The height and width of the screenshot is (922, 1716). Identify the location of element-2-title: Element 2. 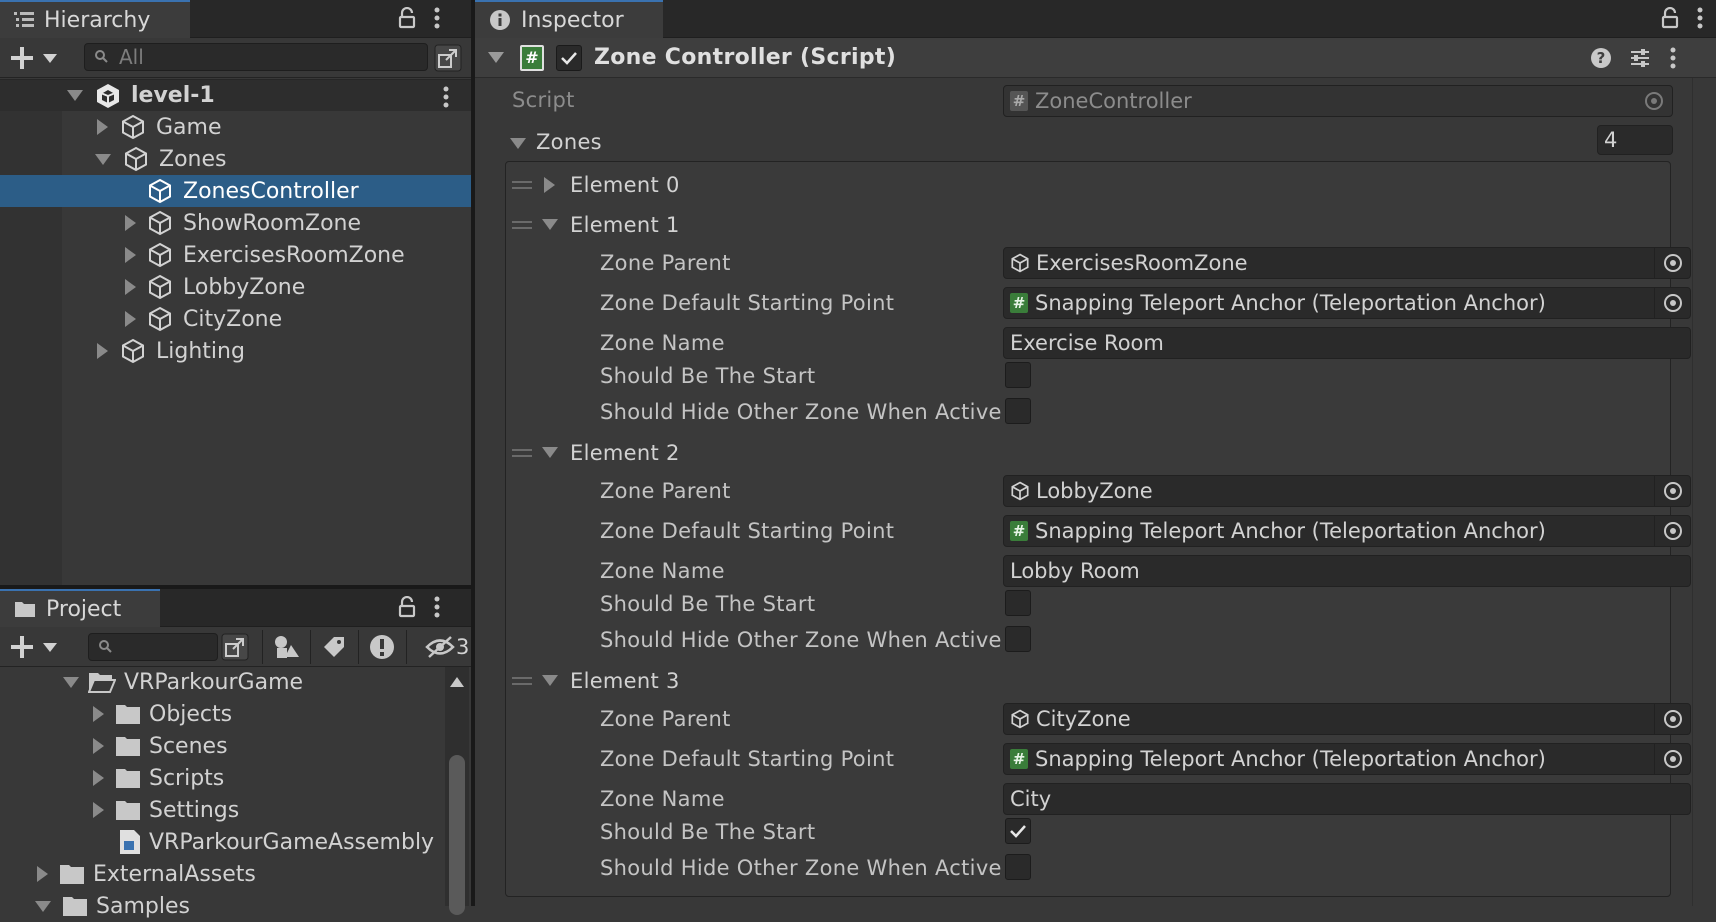
(625, 453).